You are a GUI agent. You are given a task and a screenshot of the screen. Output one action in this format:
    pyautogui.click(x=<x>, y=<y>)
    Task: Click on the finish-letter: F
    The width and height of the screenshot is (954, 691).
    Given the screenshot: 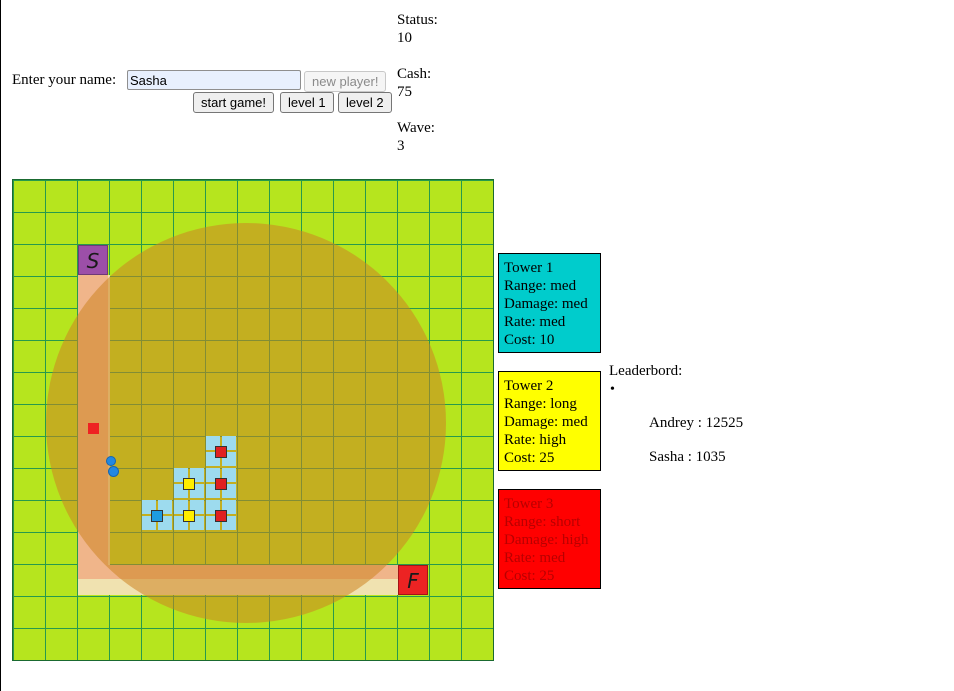 What is the action you would take?
    pyautogui.click(x=413, y=581)
    